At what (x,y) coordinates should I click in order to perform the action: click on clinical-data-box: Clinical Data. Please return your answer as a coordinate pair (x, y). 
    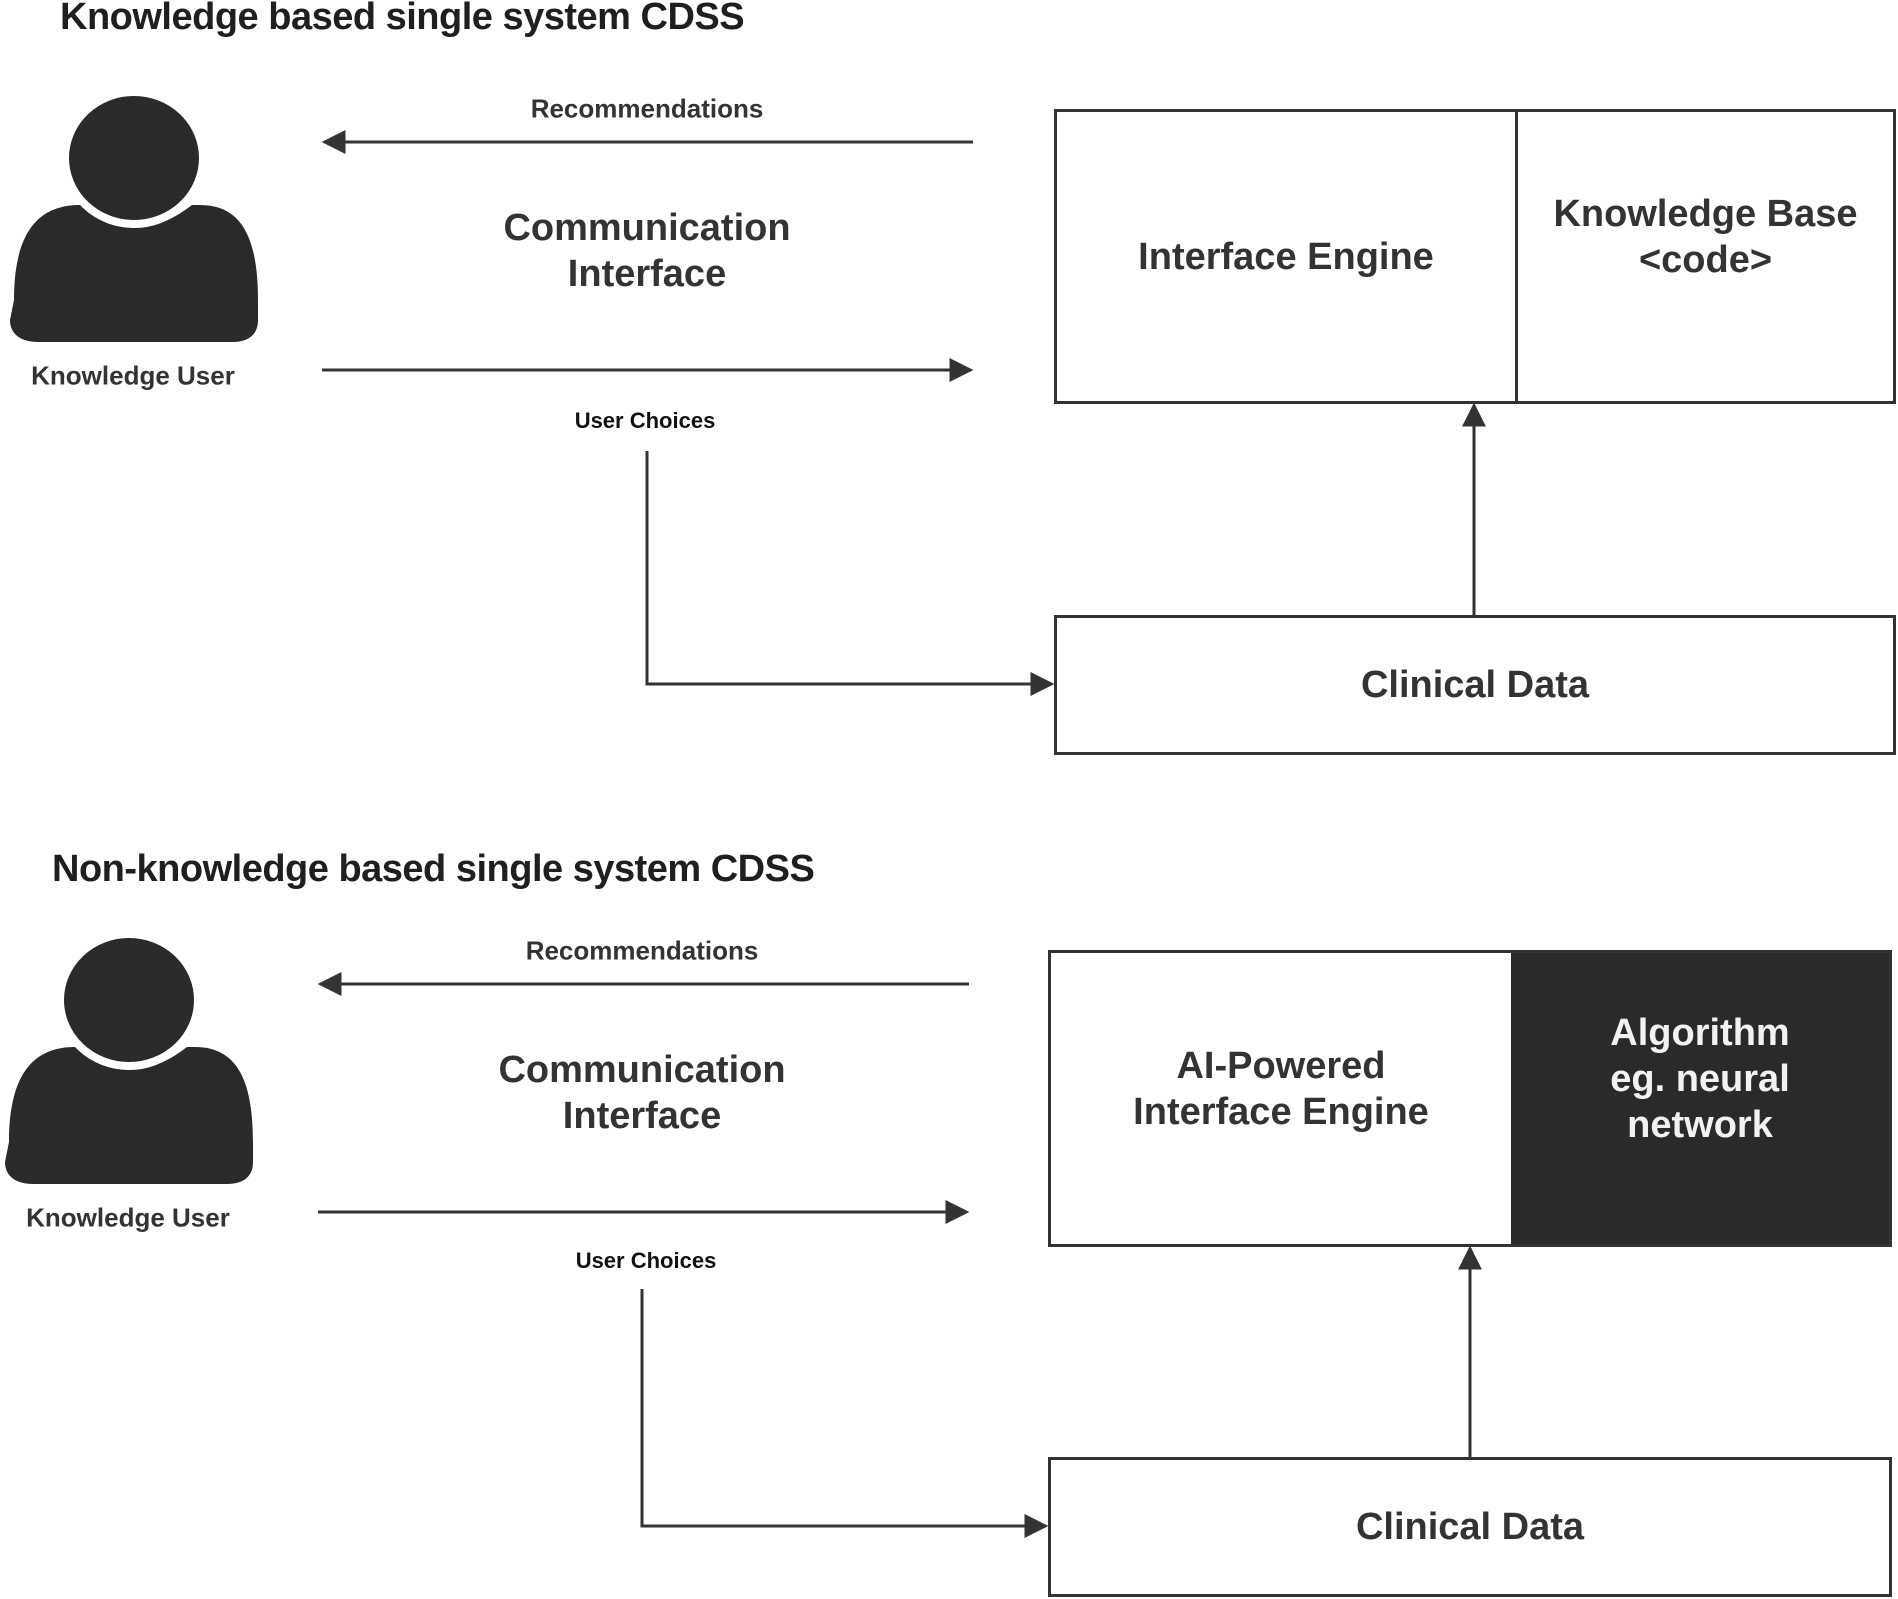
    Looking at the image, I should click on (1470, 1527).